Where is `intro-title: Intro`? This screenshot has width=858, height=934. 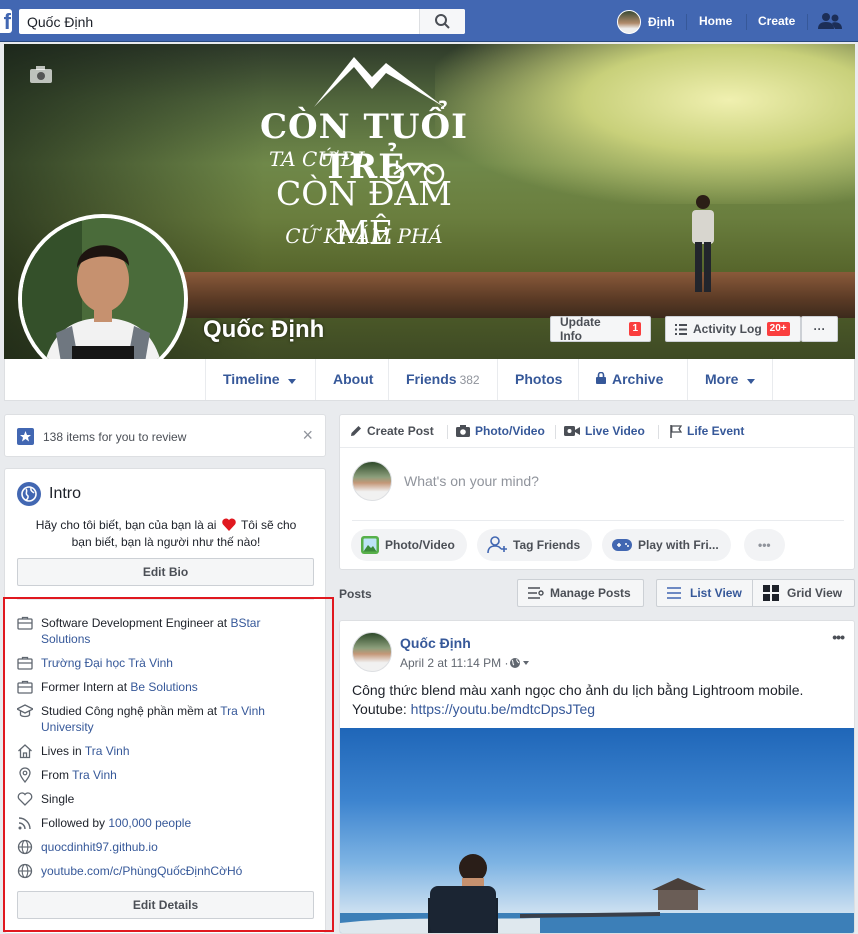 intro-title: Intro is located at coordinates (65, 493).